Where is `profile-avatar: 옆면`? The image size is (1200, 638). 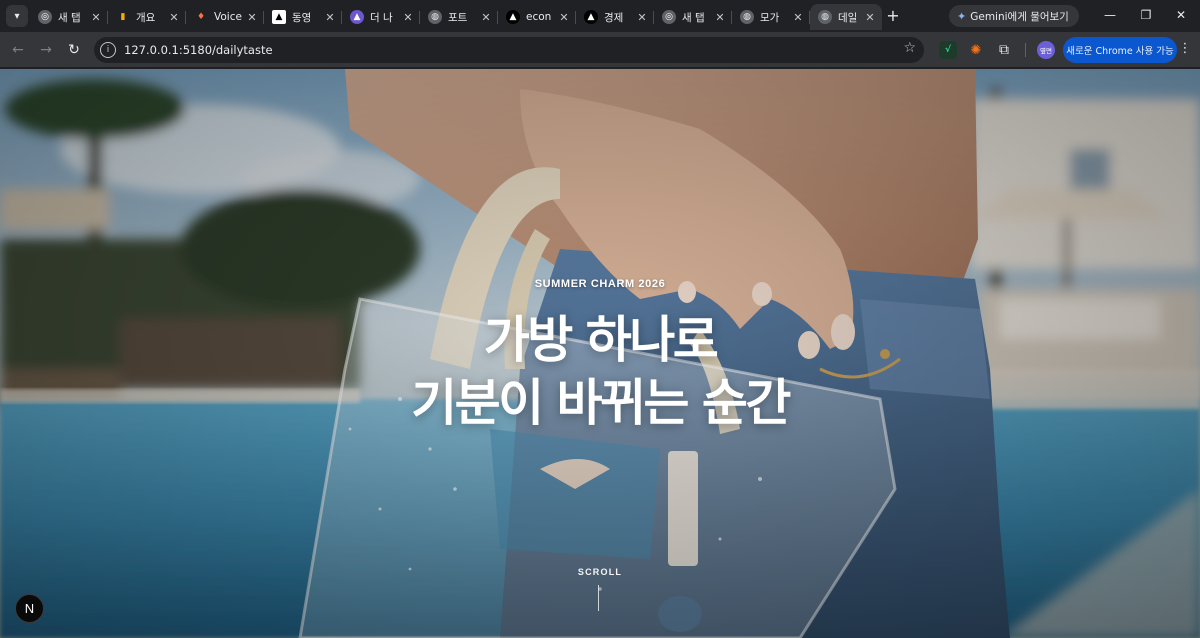
profile-avatar: 옆면 is located at coordinates (1046, 50).